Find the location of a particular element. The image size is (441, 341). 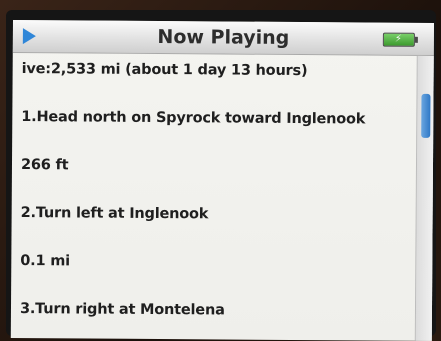

direction-line-distance-2: 0.1 mi is located at coordinates (45, 261).